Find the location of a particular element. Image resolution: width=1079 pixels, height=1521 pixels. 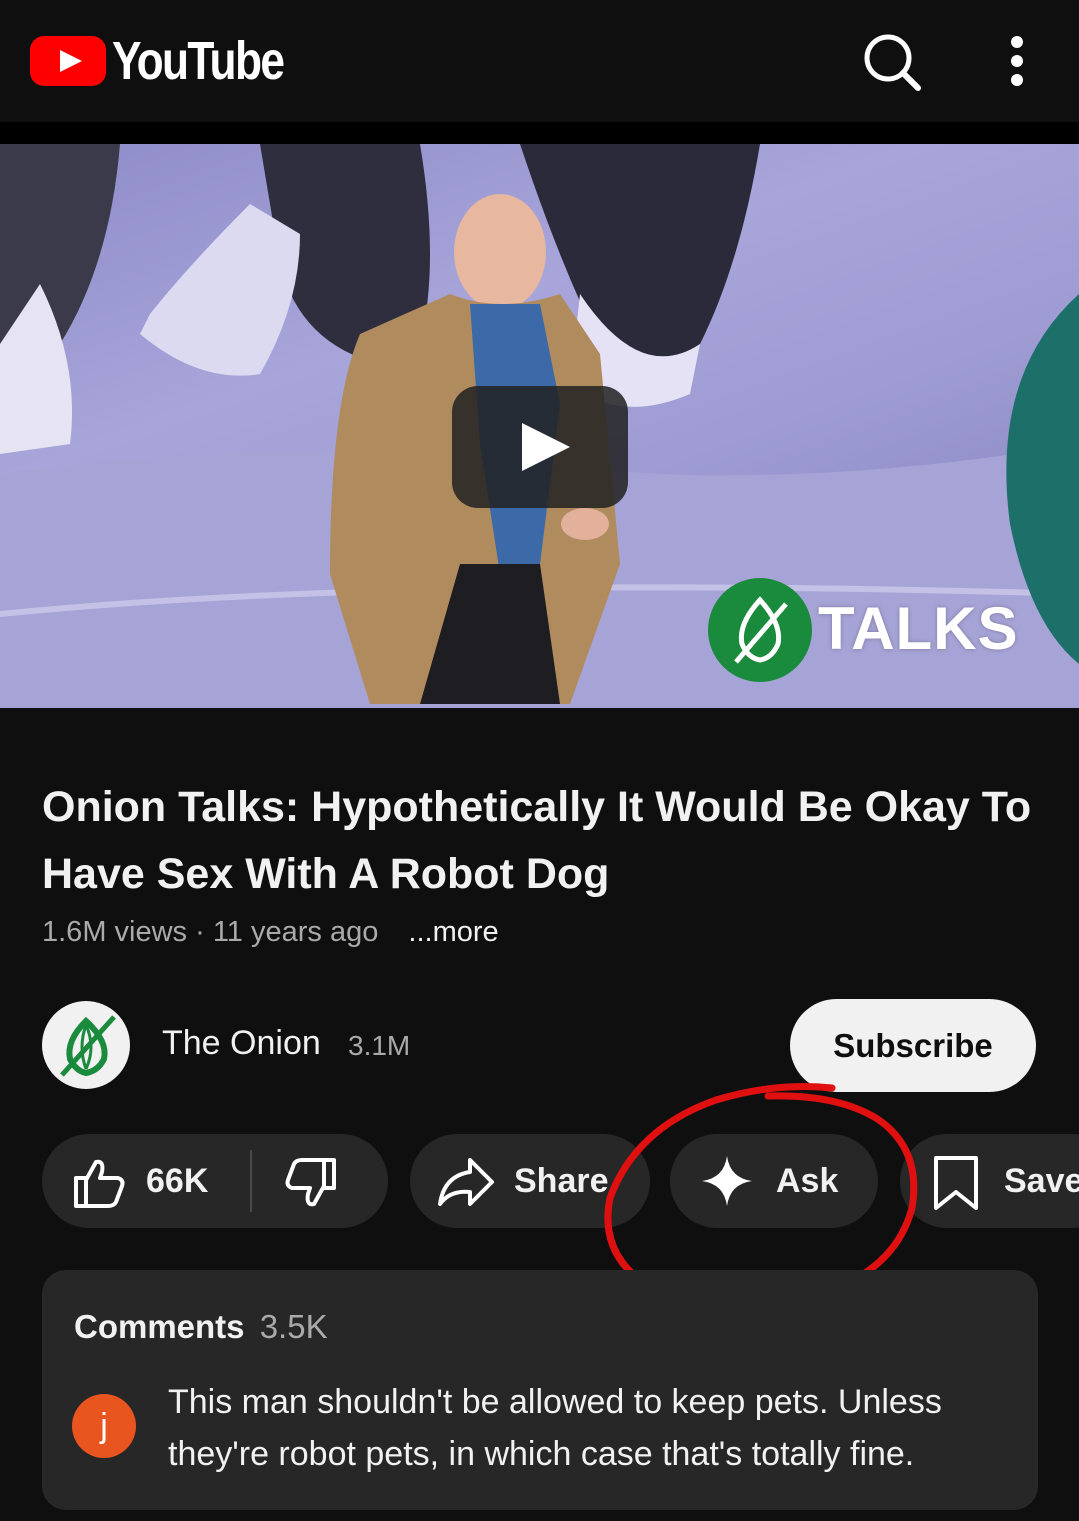

youtube-logo-icon is located at coordinates (68, 61).